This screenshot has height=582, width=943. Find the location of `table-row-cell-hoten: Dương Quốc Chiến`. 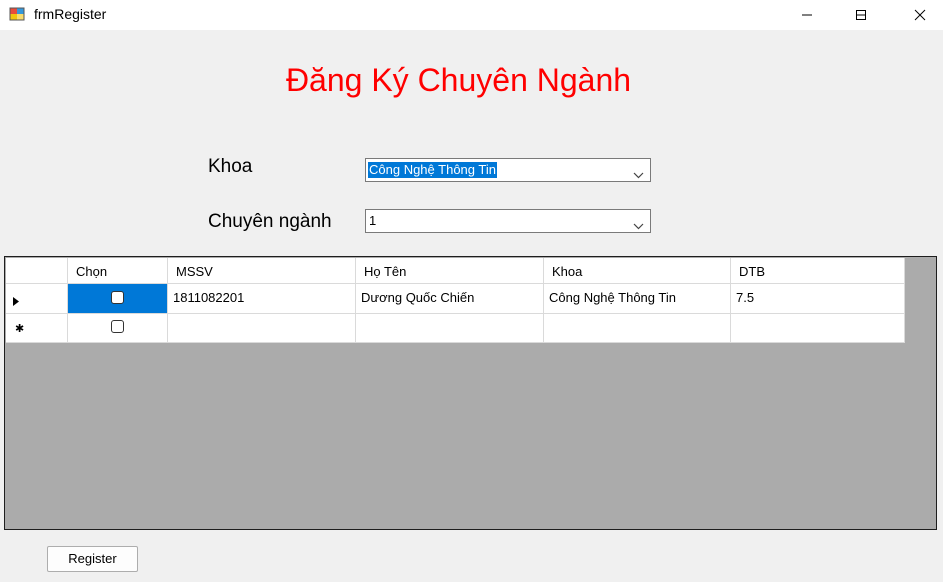

table-row-cell-hoten: Dương Quốc Chiến is located at coordinates (450, 299).